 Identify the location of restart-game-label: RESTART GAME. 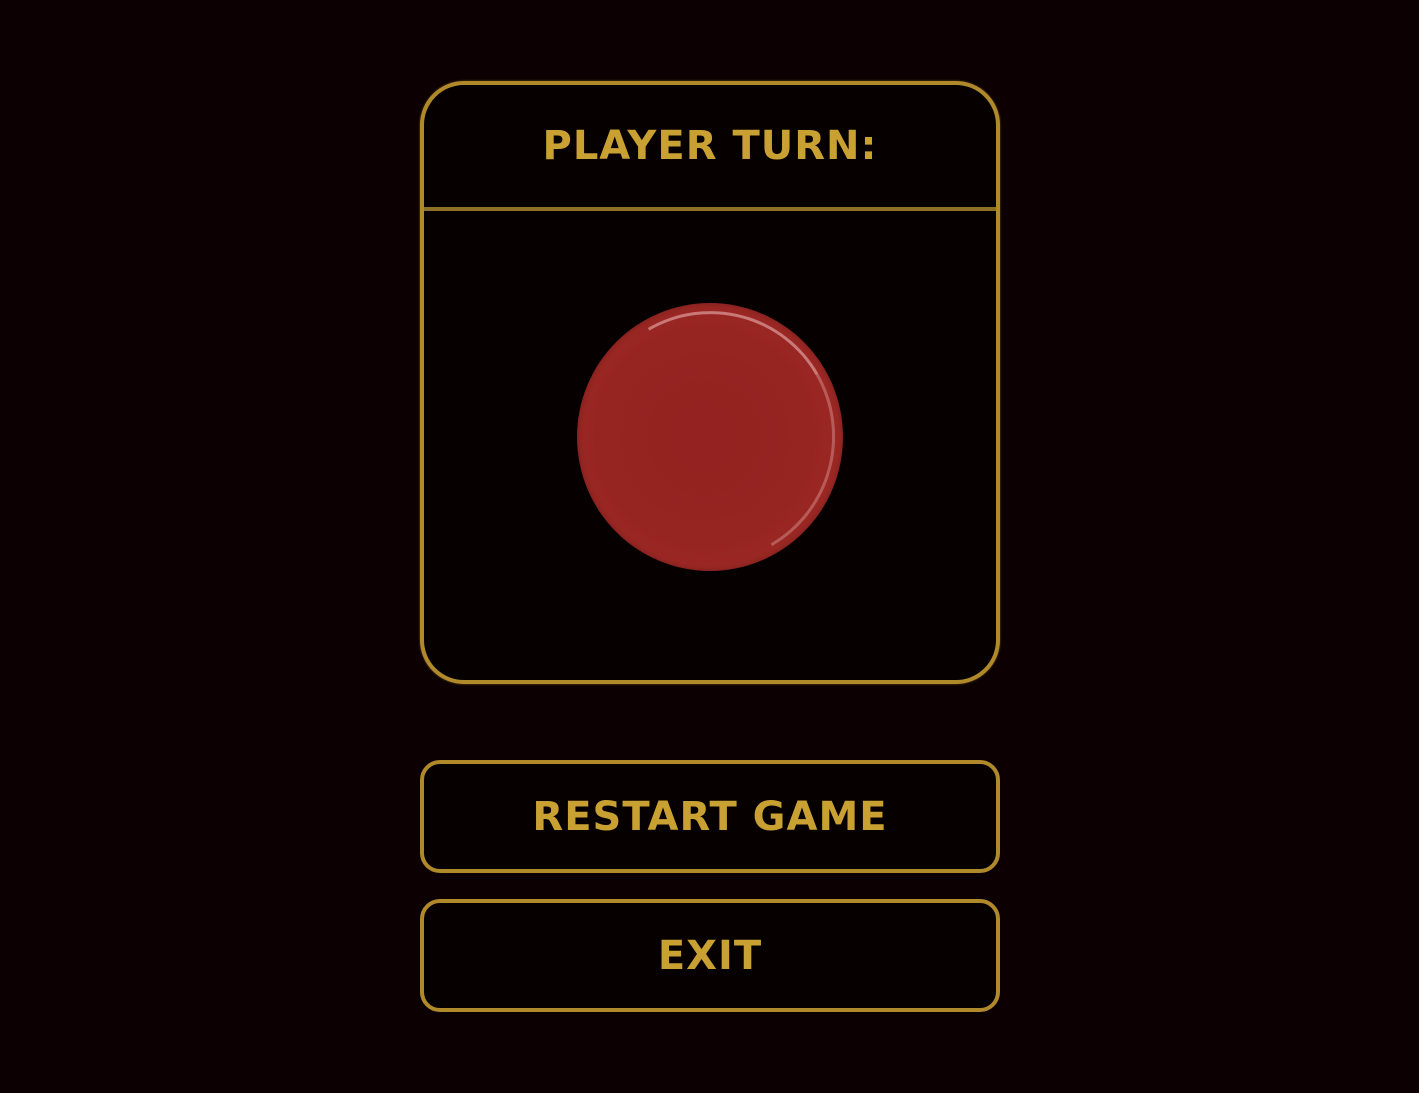
(710, 816).